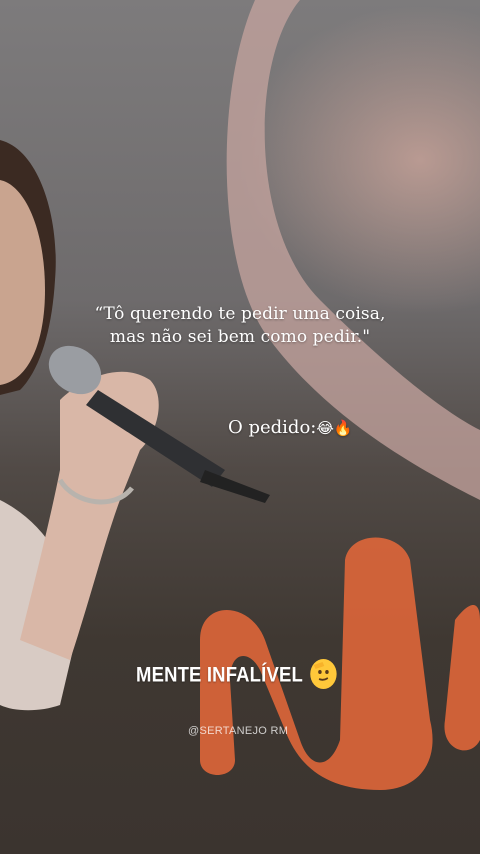 The width and height of the screenshot is (480, 854). What do you see at coordinates (272, 427) in the screenshot?
I see `request-text: O pedido:` at bounding box center [272, 427].